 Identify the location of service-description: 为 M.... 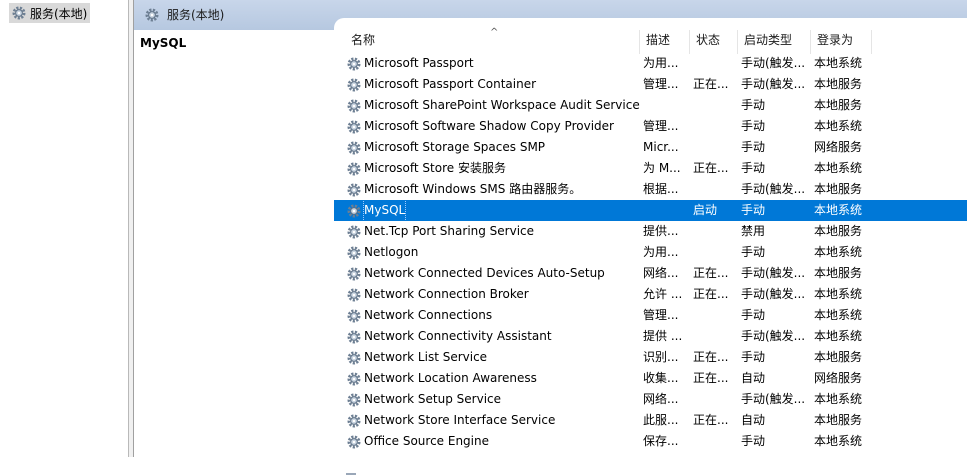
(662, 168).